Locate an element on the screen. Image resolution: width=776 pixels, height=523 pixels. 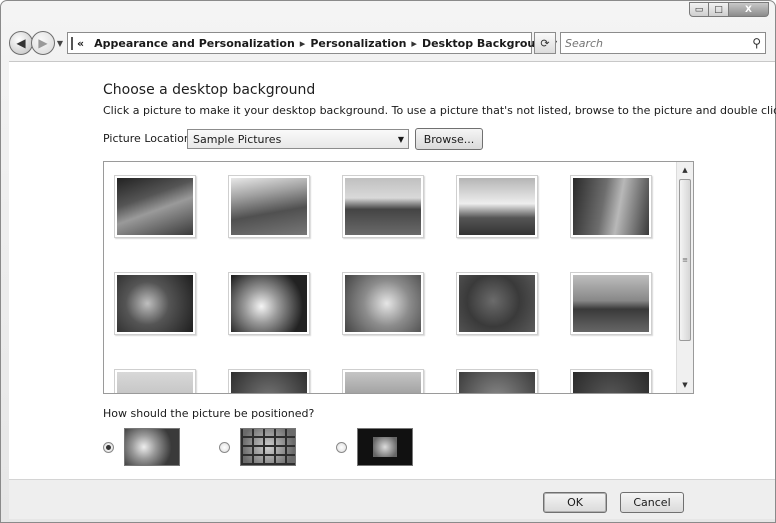
refresh-button: ⟳ is located at coordinates (545, 43).